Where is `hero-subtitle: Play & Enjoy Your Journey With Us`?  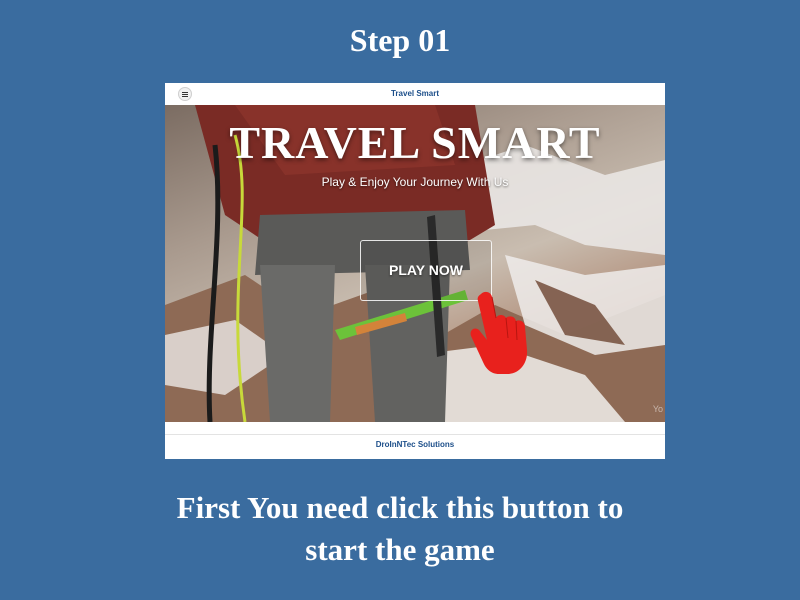 hero-subtitle: Play & Enjoy Your Journey With Us is located at coordinates (415, 182).